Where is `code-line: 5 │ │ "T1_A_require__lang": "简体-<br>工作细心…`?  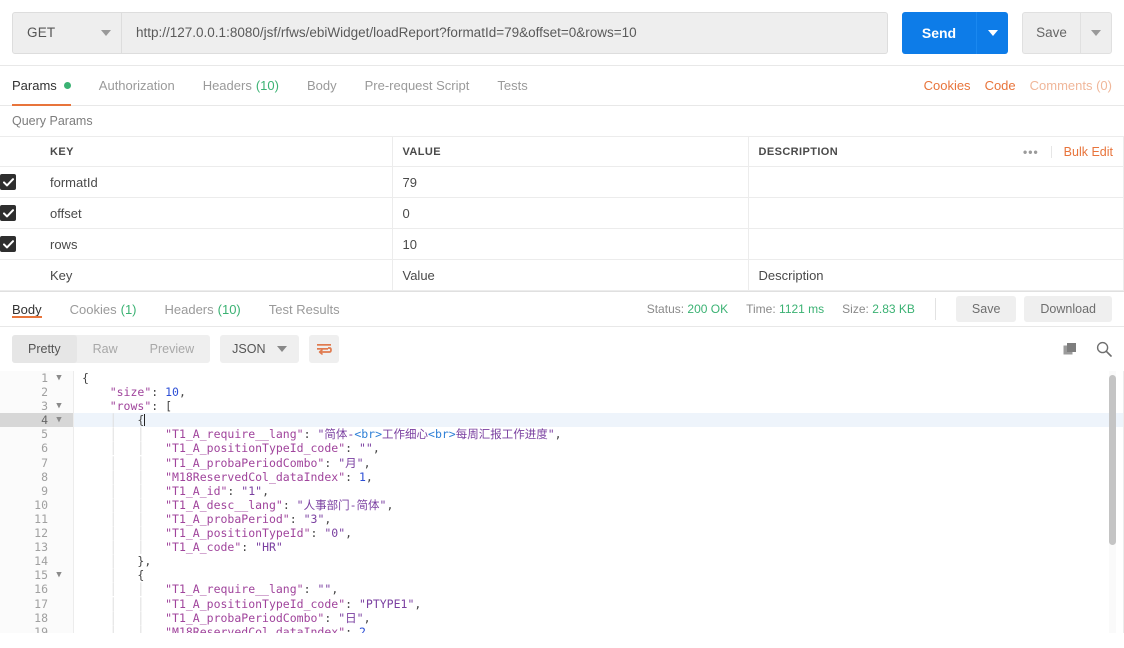 code-line: 5 │ │ "T1_A_require__lang": "简体-<br>工作细心… is located at coordinates (562, 434).